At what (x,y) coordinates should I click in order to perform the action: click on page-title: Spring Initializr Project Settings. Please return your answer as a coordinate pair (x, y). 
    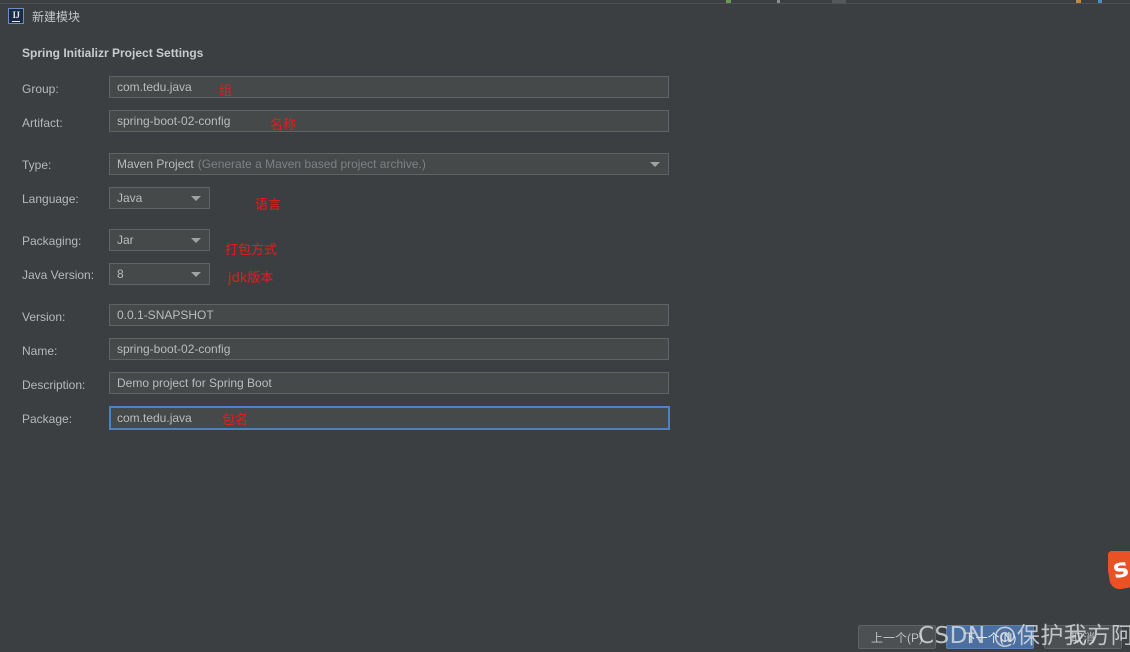
    Looking at the image, I should click on (113, 53).